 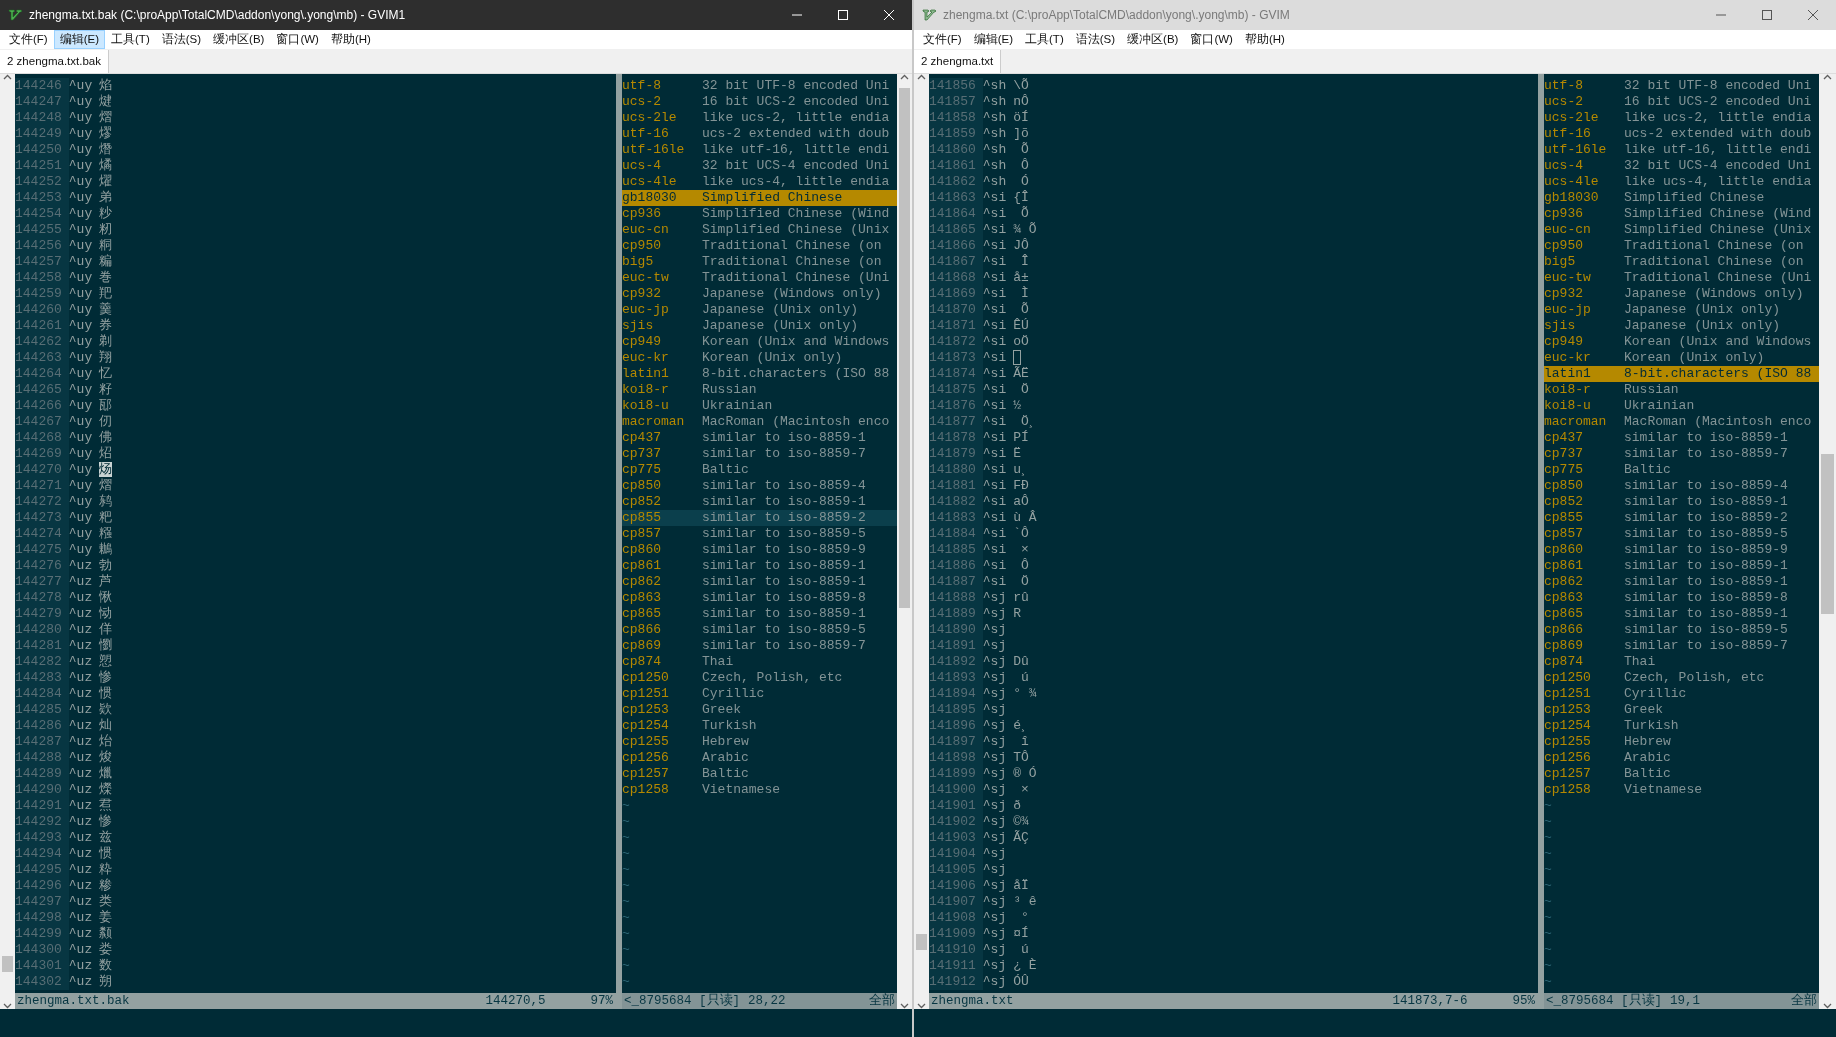 What do you see at coordinates (42, 662) in the screenshot?
I see `line-number: 144282` at bounding box center [42, 662].